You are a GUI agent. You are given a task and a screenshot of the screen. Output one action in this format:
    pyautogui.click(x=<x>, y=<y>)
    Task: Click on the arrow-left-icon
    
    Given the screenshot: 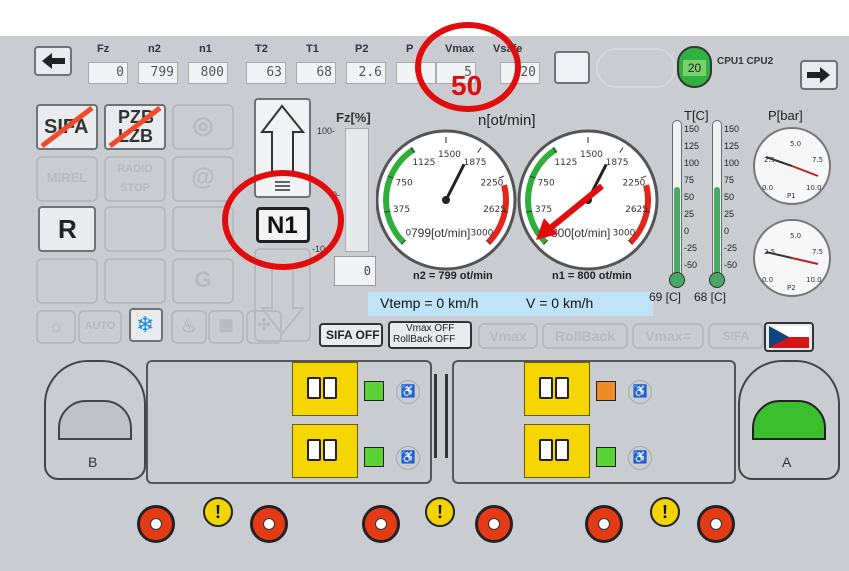 What is the action you would take?
    pyautogui.click(x=53, y=61)
    